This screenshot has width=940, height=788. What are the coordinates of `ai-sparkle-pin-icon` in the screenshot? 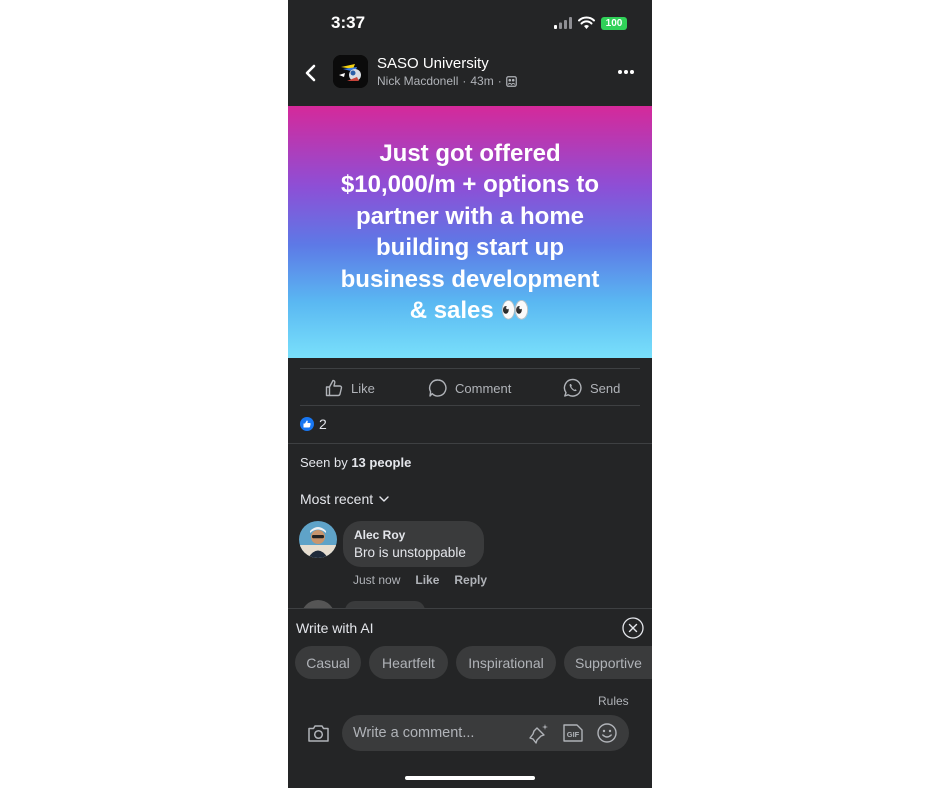 It's located at (539, 733).